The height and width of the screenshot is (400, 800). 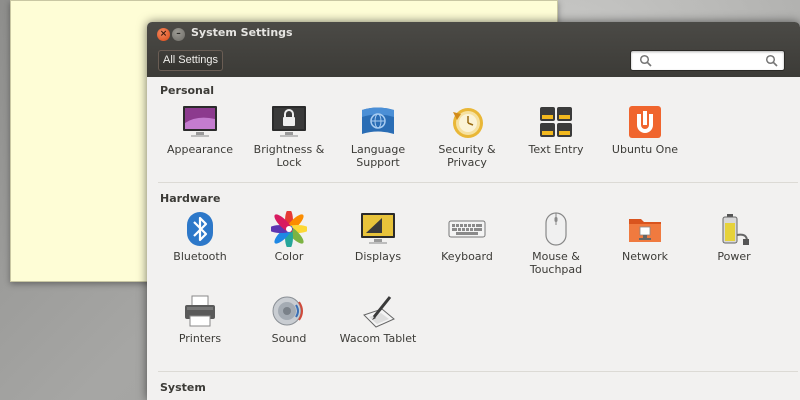 What do you see at coordinates (645, 256) in the screenshot?
I see `settings-item-label: Network` at bounding box center [645, 256].